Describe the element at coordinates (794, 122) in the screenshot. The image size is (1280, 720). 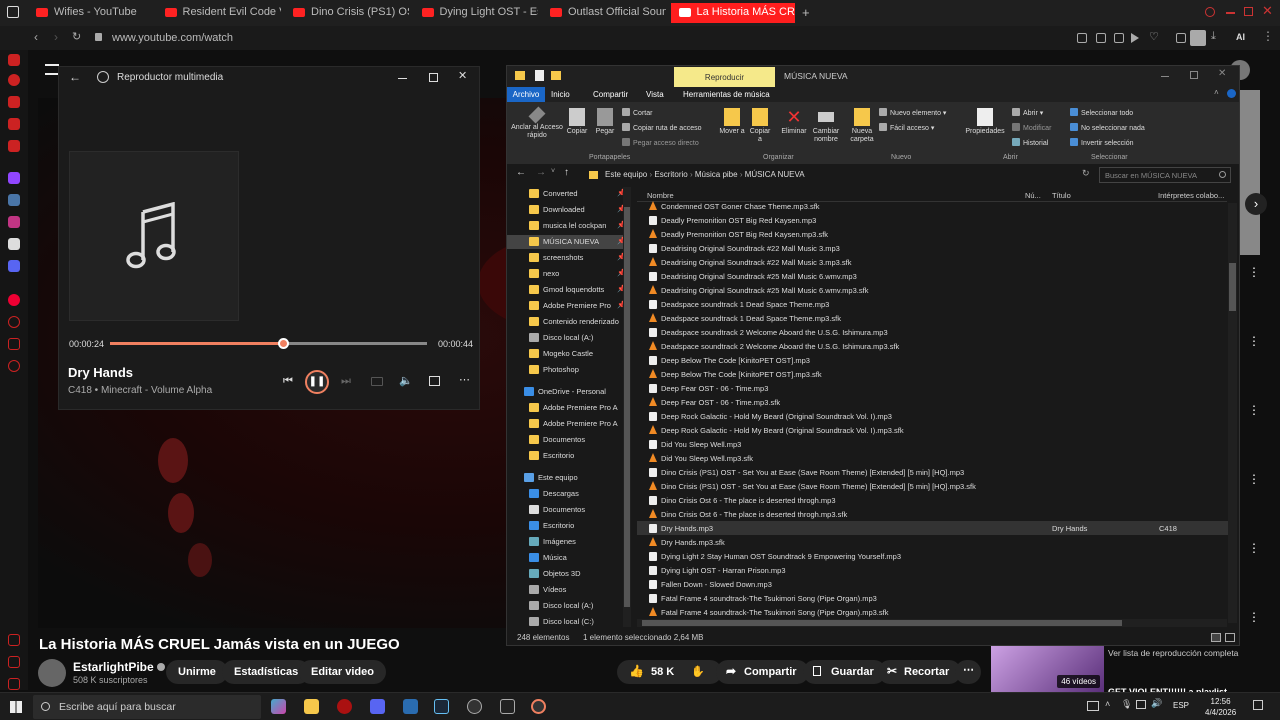
I see `delete-button: ✕ Eliminar` at that location.